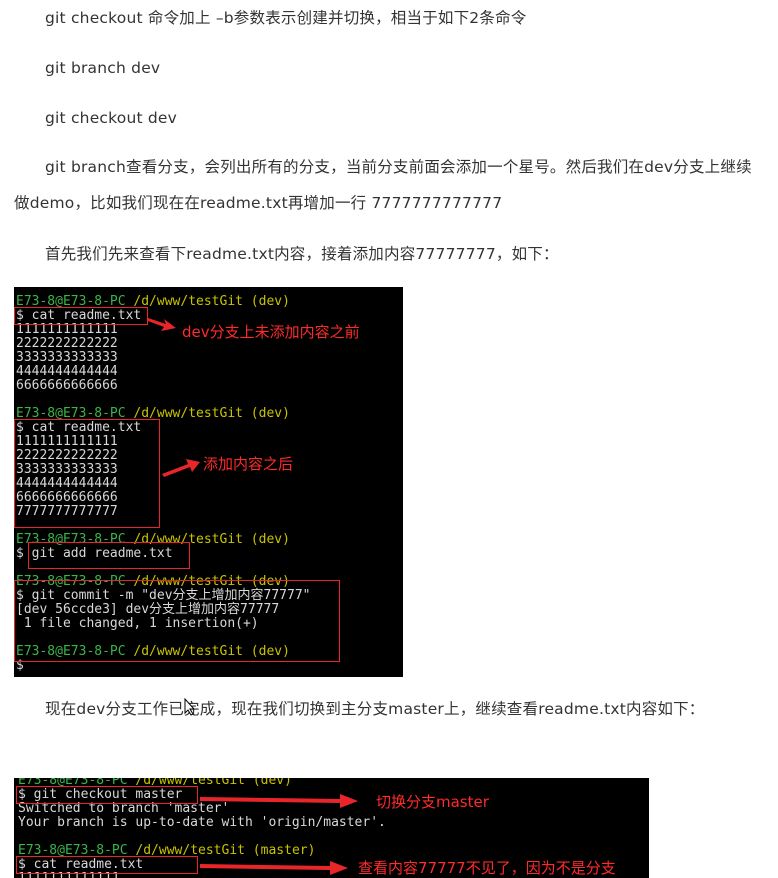  I want to click on highlight-box-commit, so click(177, 621).